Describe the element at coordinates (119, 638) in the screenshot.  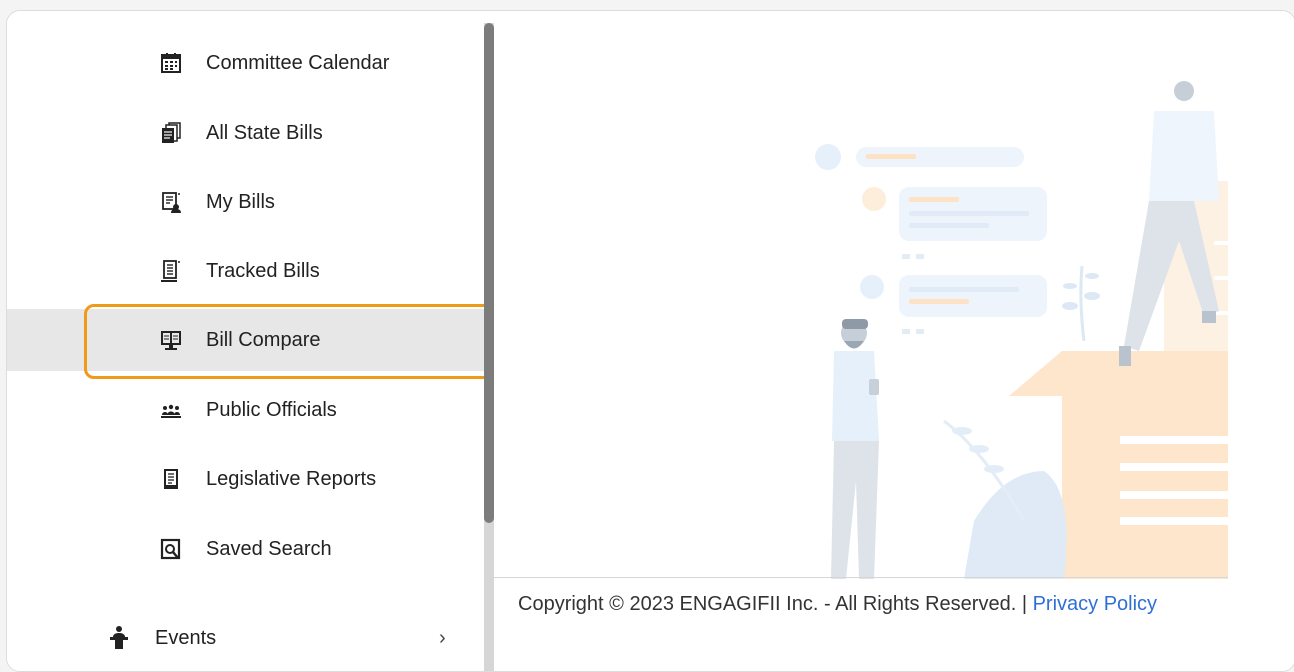
I see `speaker-podium-icon` at that location.